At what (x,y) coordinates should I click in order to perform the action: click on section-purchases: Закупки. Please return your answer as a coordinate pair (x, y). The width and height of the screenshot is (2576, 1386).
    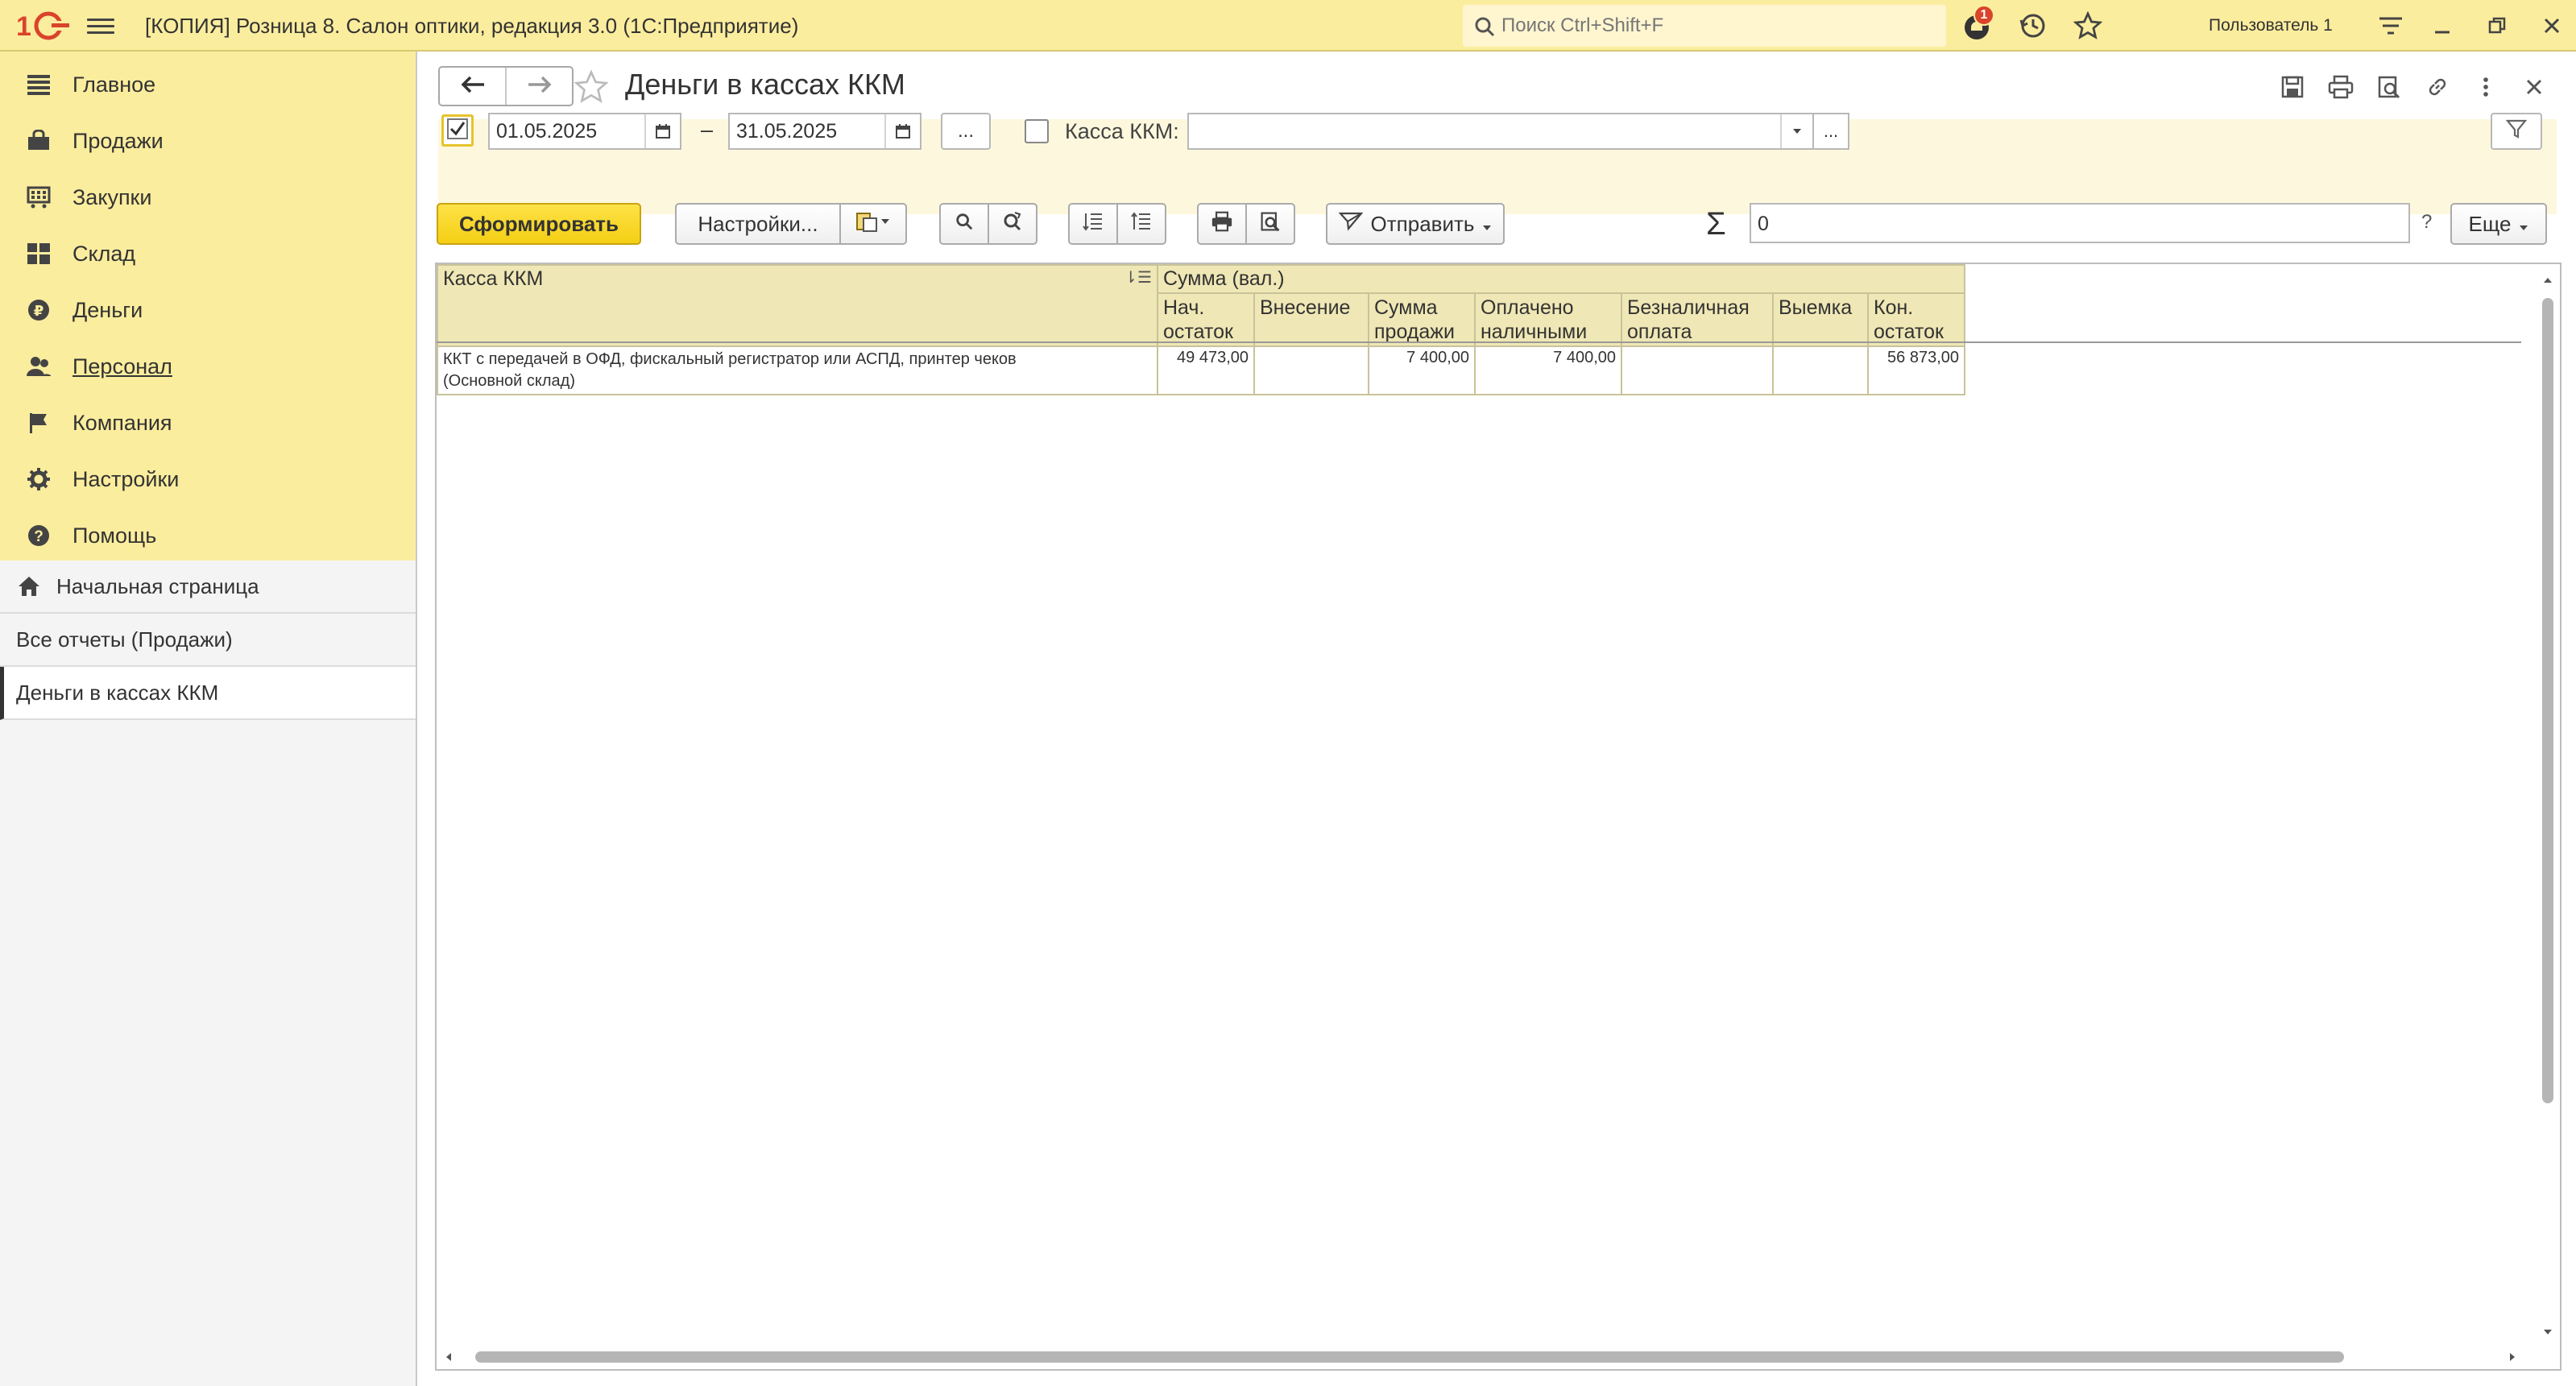
    Looking at the image, I should click on (208, 197).